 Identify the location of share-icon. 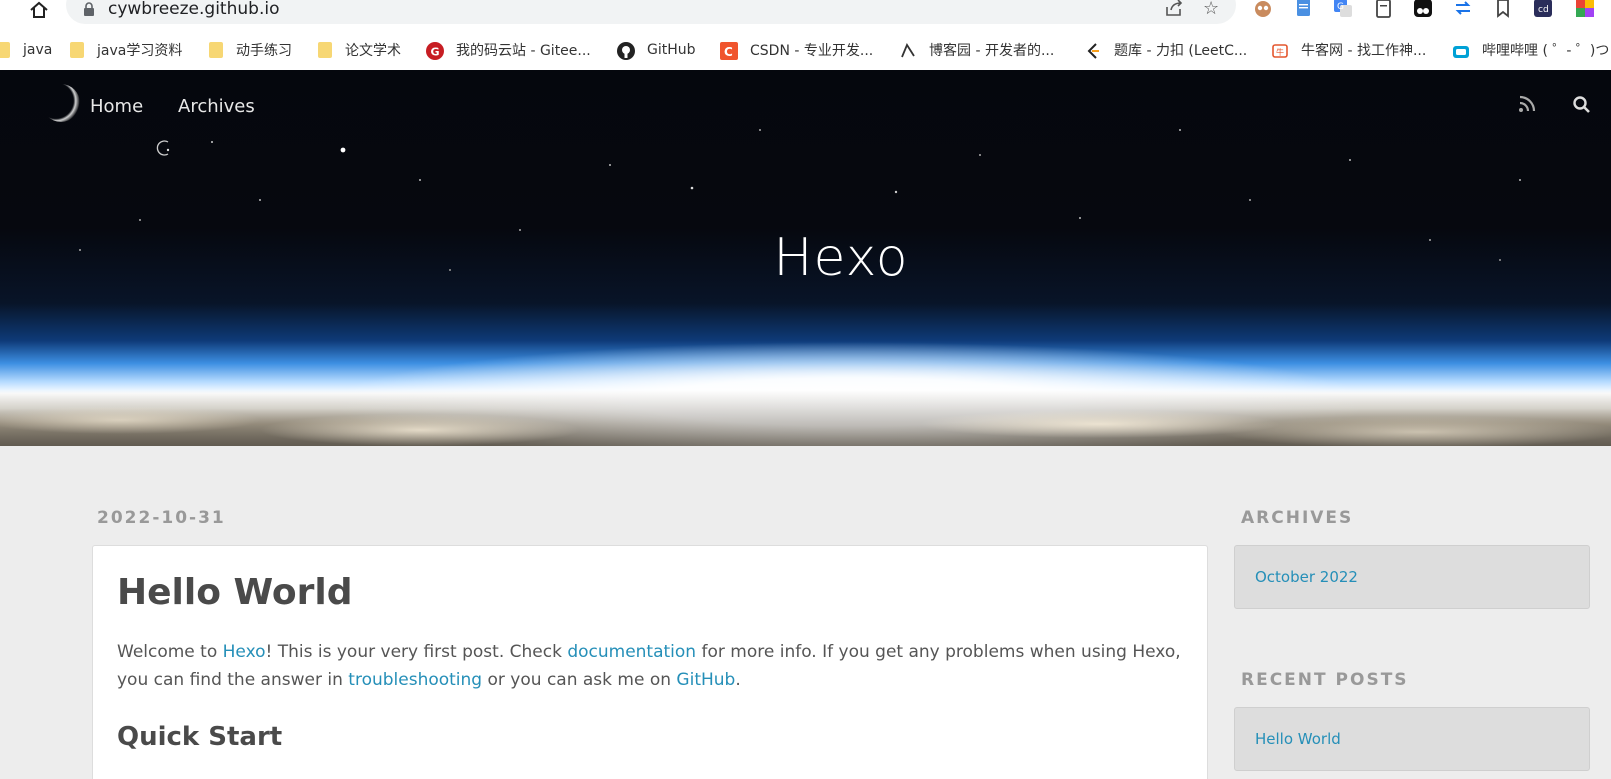
(1174, 9).